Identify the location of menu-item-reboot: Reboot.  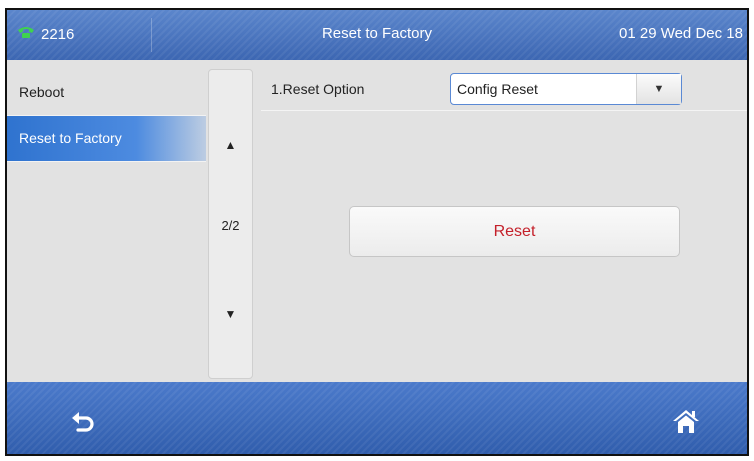
(106, 93).